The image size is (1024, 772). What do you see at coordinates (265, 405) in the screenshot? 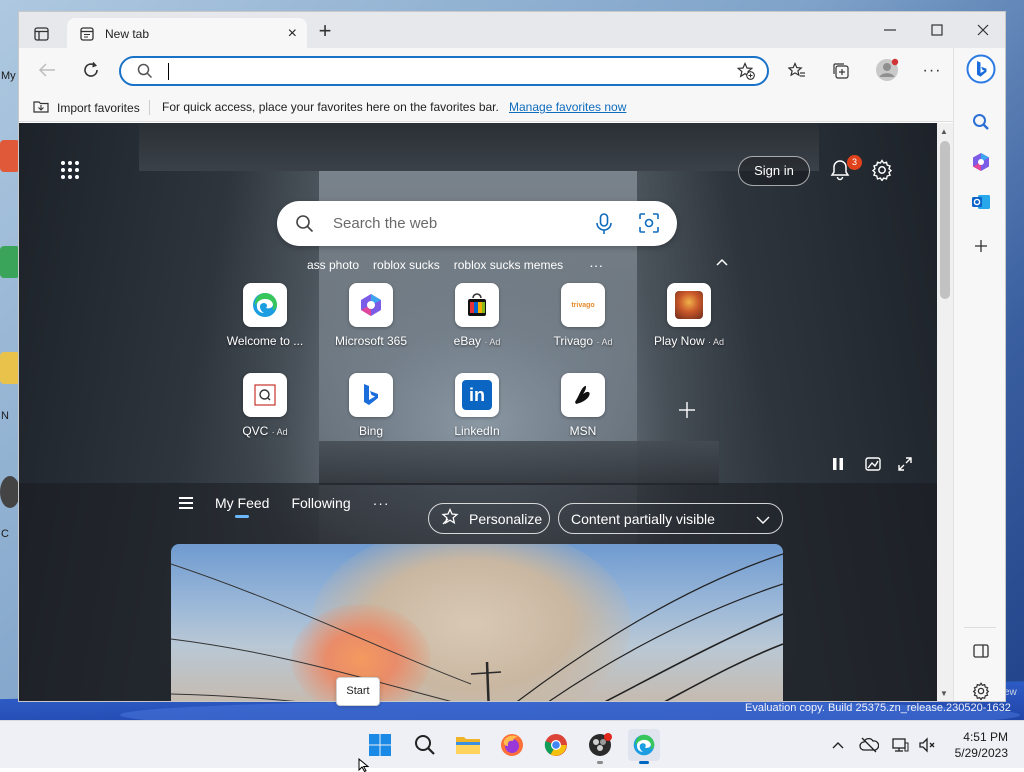
I see `quick-link-qvc: QVC · Ad` at bounding box center [265, 405].